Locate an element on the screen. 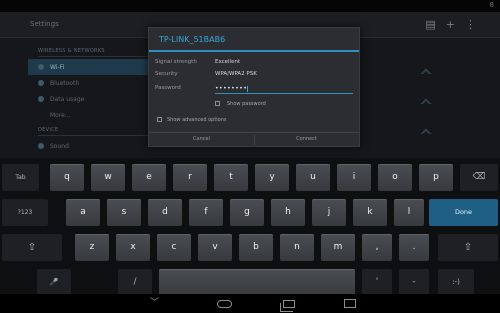 Image resolution: width=500 pixels, height=313 pixels. screenshot-icon is located at coordinates (350, 303).